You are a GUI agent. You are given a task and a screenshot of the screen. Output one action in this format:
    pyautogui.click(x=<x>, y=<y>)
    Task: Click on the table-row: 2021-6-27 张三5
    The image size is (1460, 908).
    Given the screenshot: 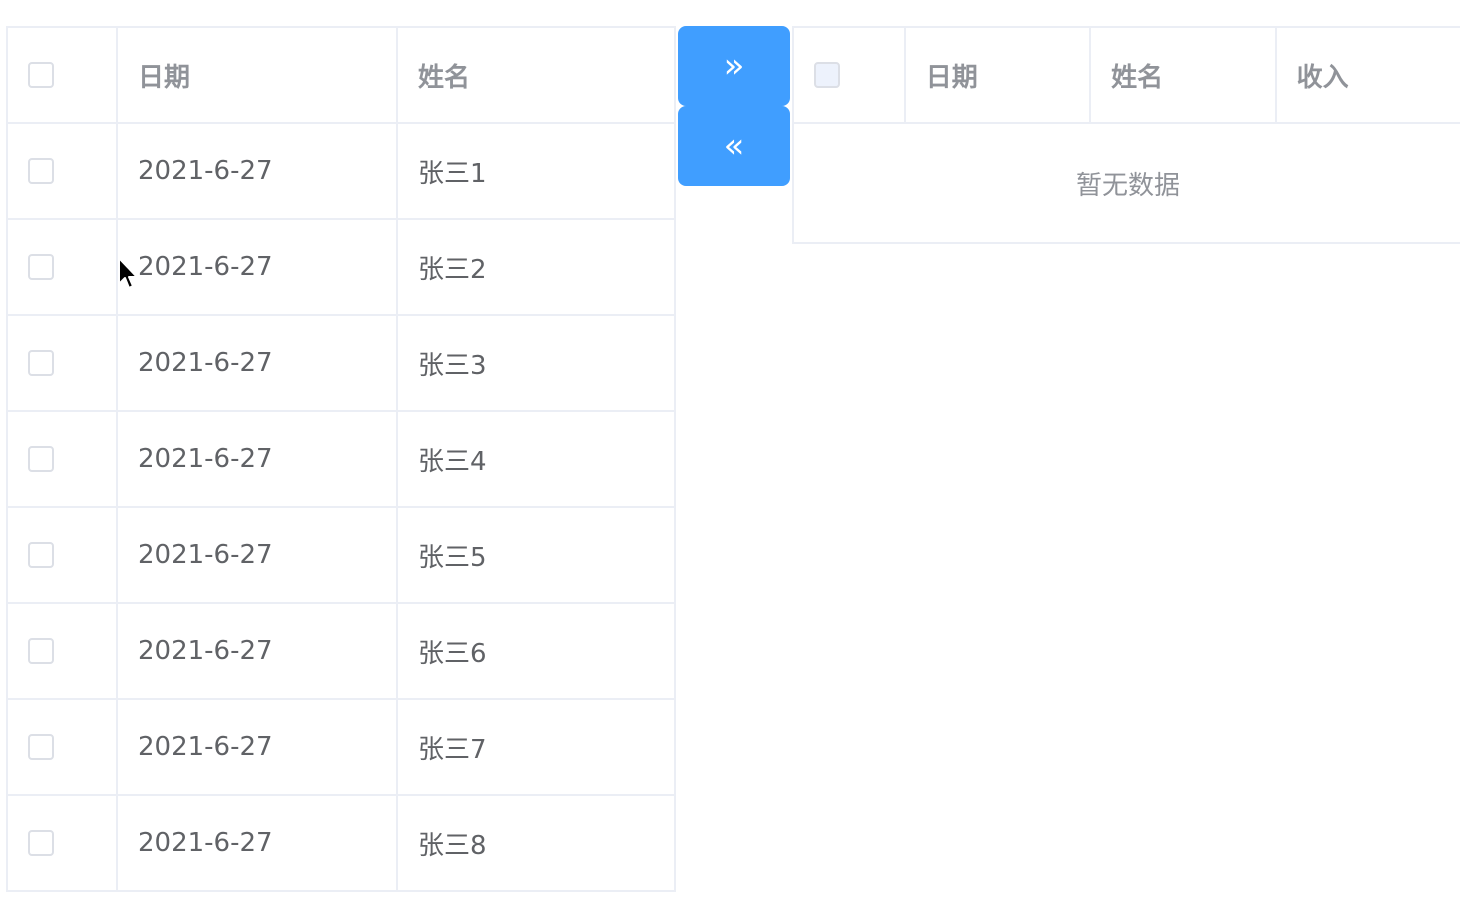 What is the action you would take?
    pyautogui.click(x=342, y=556)
    